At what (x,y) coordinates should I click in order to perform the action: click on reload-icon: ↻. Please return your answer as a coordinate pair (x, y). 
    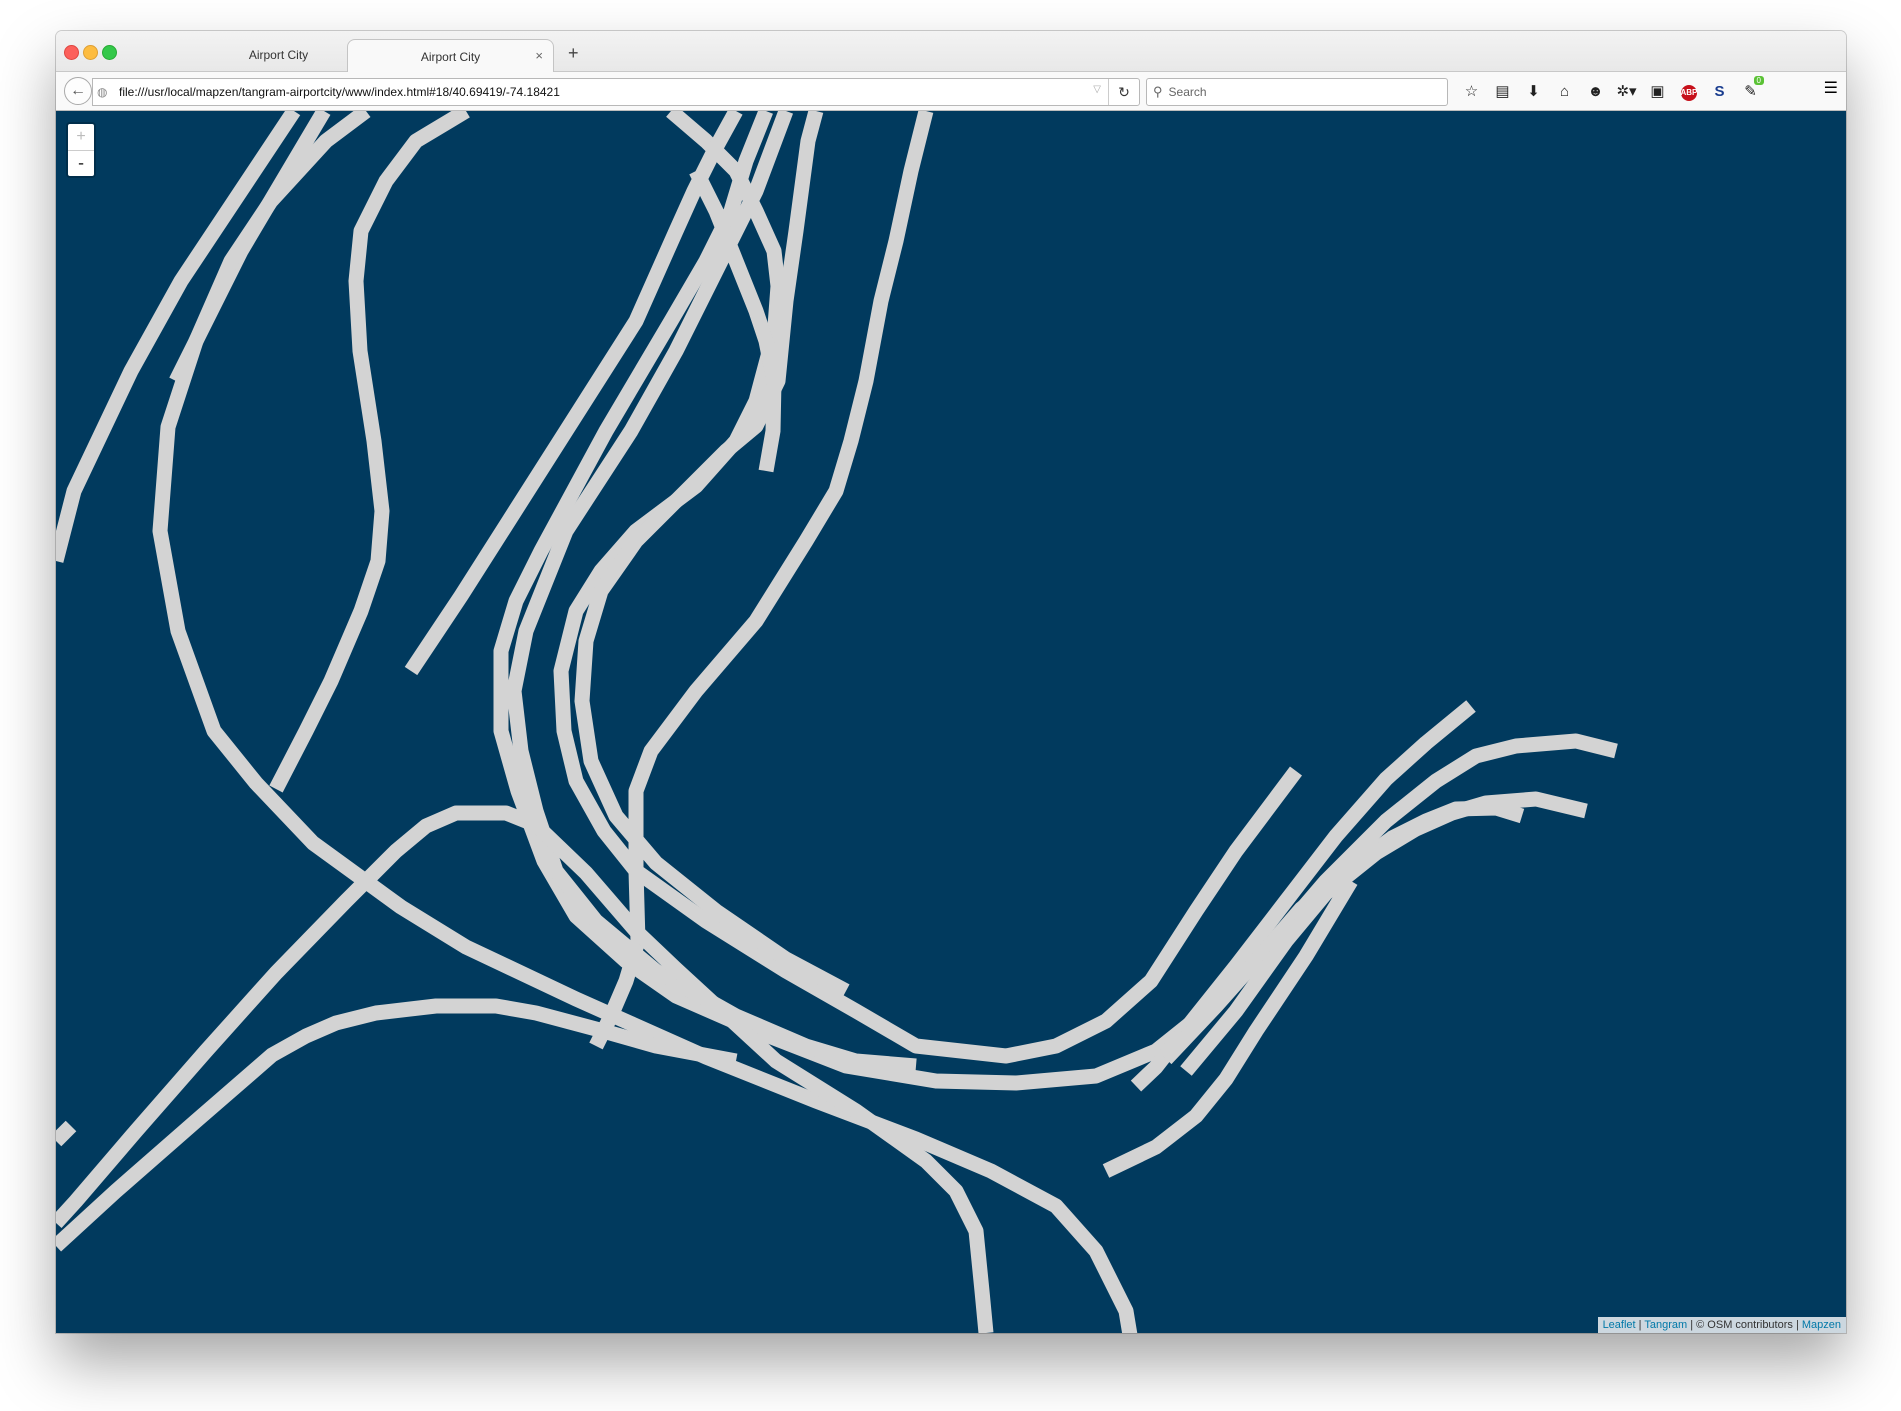
    Looking at the image, I should click on (1123, 92).